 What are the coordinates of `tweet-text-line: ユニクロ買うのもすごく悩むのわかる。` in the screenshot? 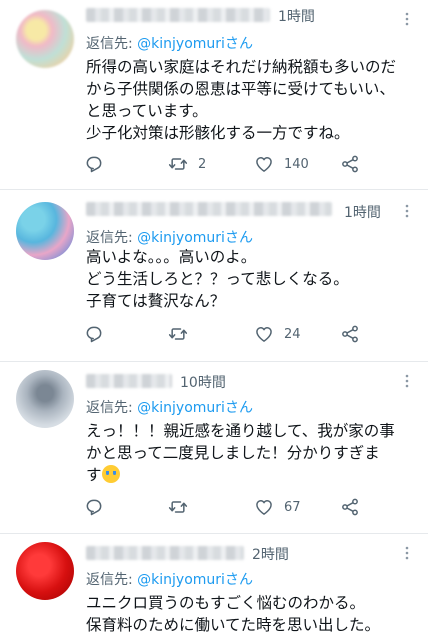 It's located at (226, 603).